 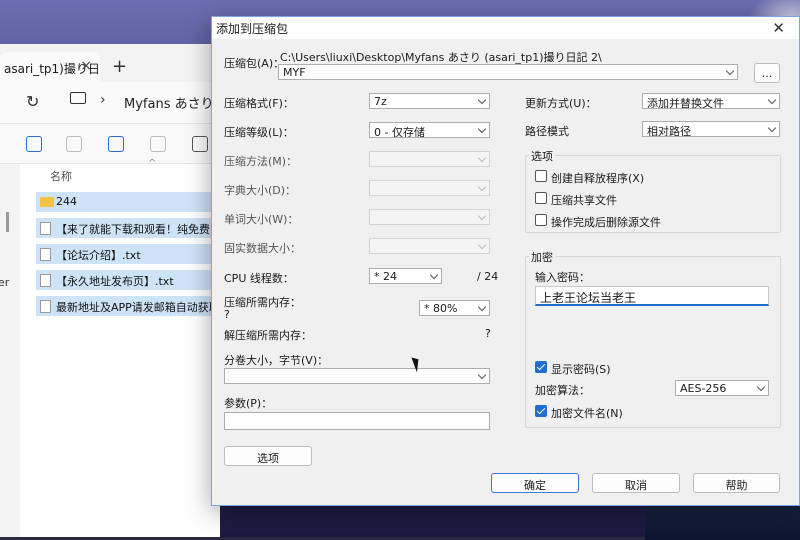 I want to click on list-item: 【来了就能下载和观看！纯免费！, so click(x=128, y=228).